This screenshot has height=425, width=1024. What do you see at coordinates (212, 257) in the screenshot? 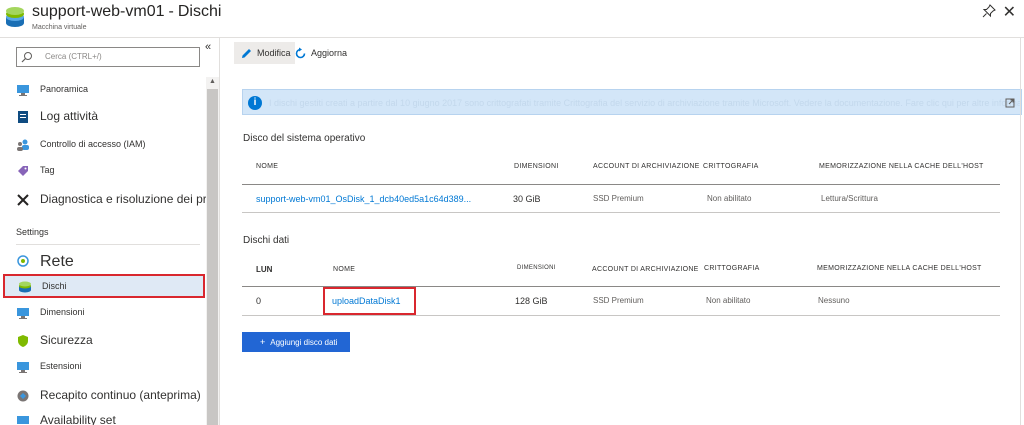
I see `scrollbar-thumb` at bounding box center [212, 257].